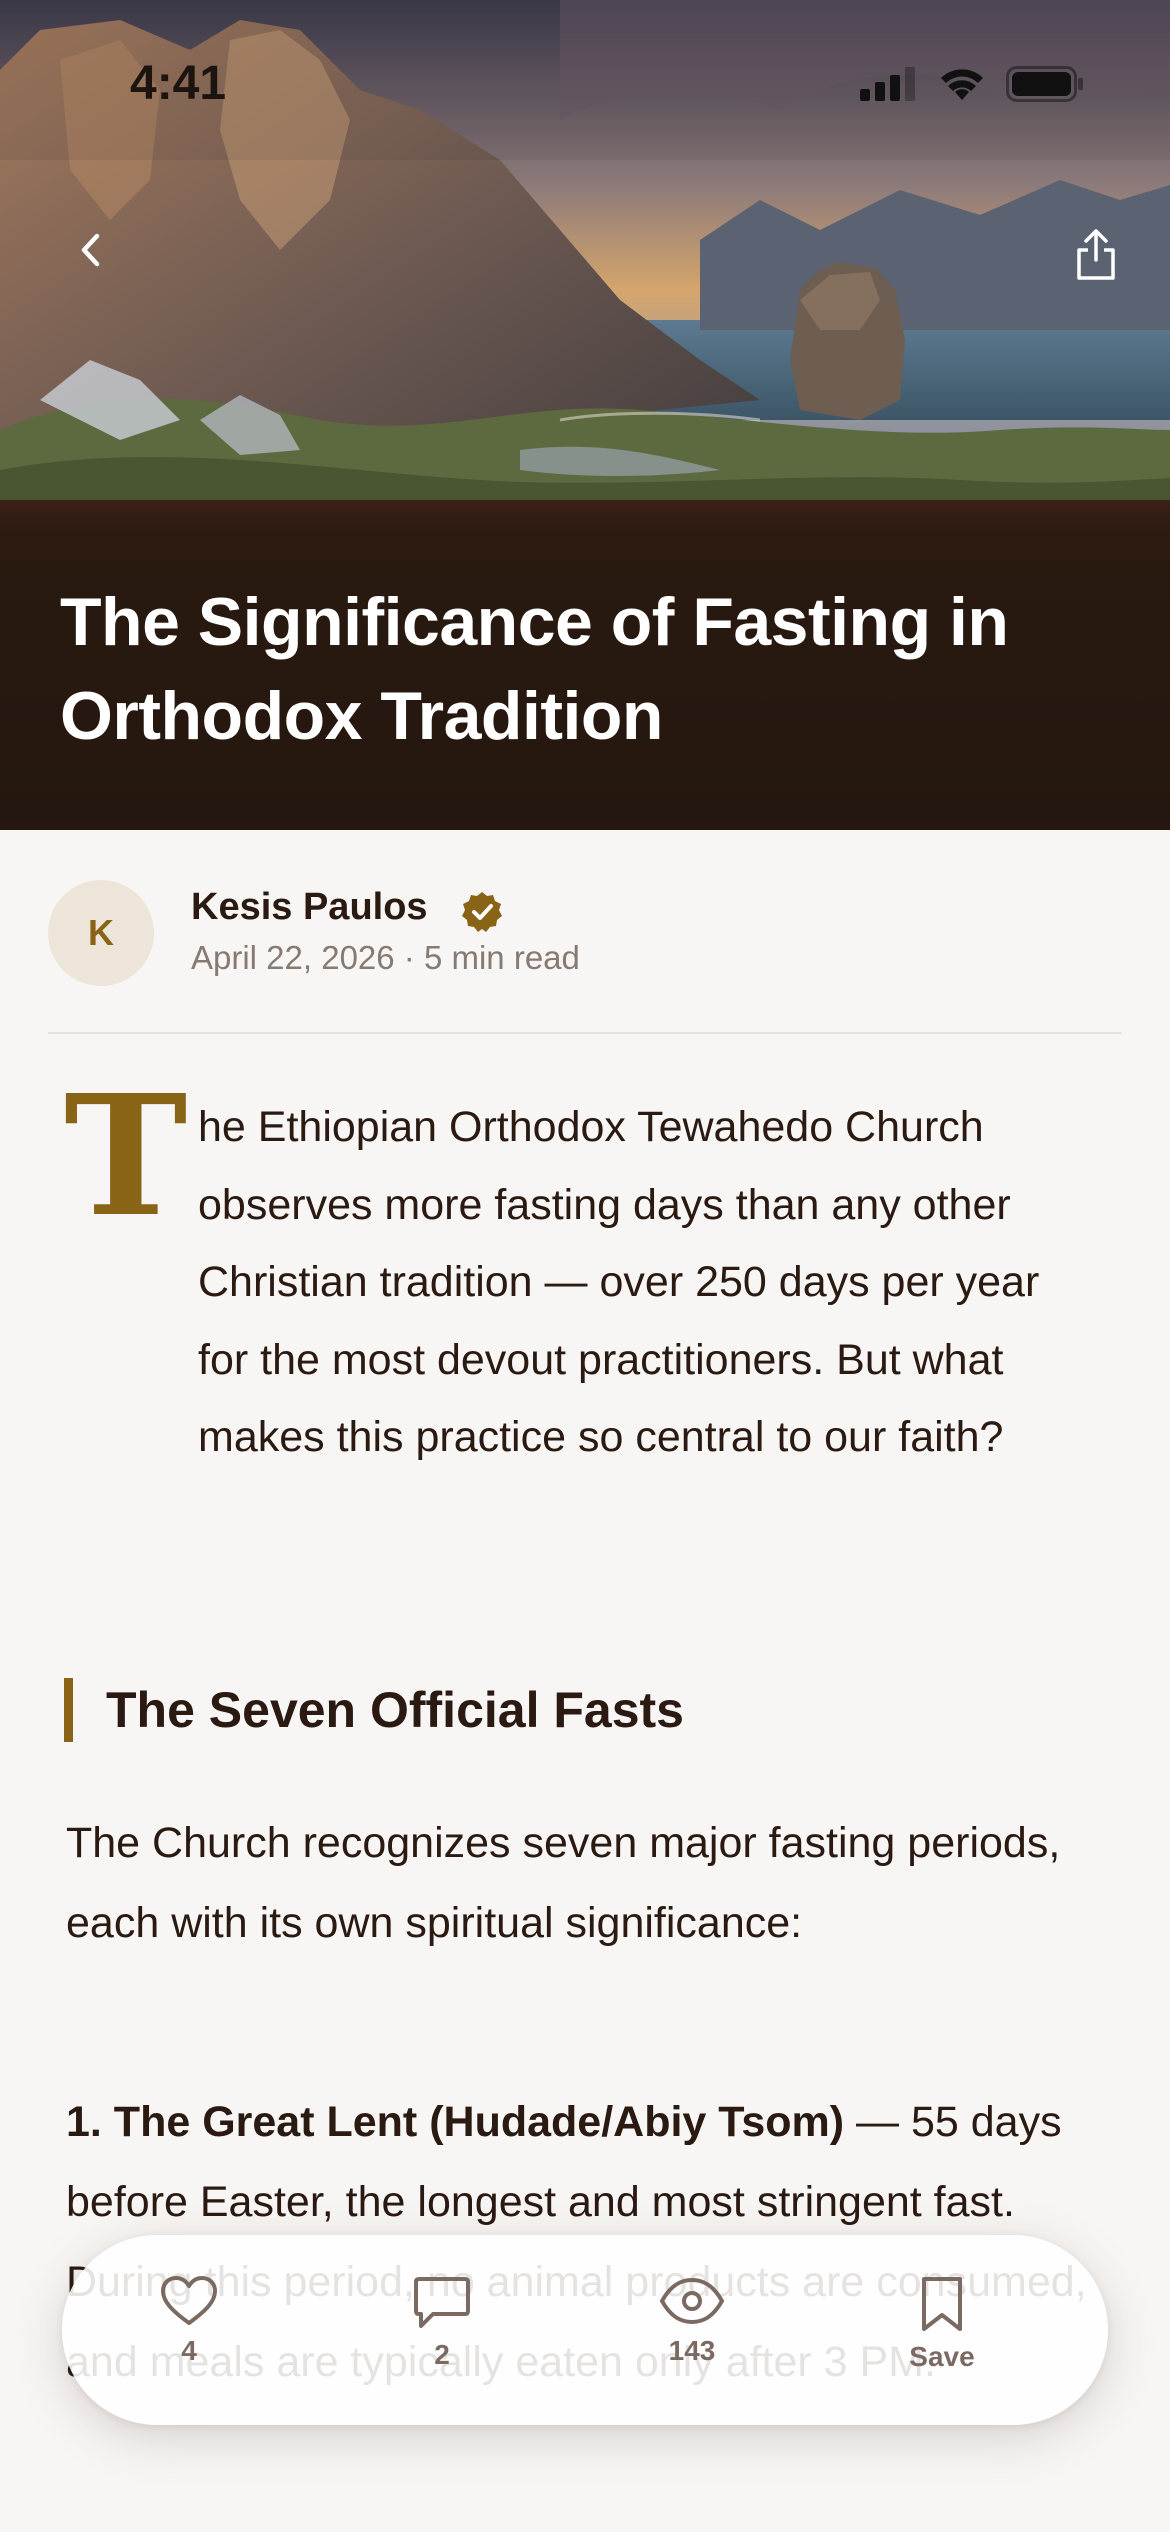 This screenshot has height=2532, width=1170. I want to click on like-button: 4, so click(189, 2321).